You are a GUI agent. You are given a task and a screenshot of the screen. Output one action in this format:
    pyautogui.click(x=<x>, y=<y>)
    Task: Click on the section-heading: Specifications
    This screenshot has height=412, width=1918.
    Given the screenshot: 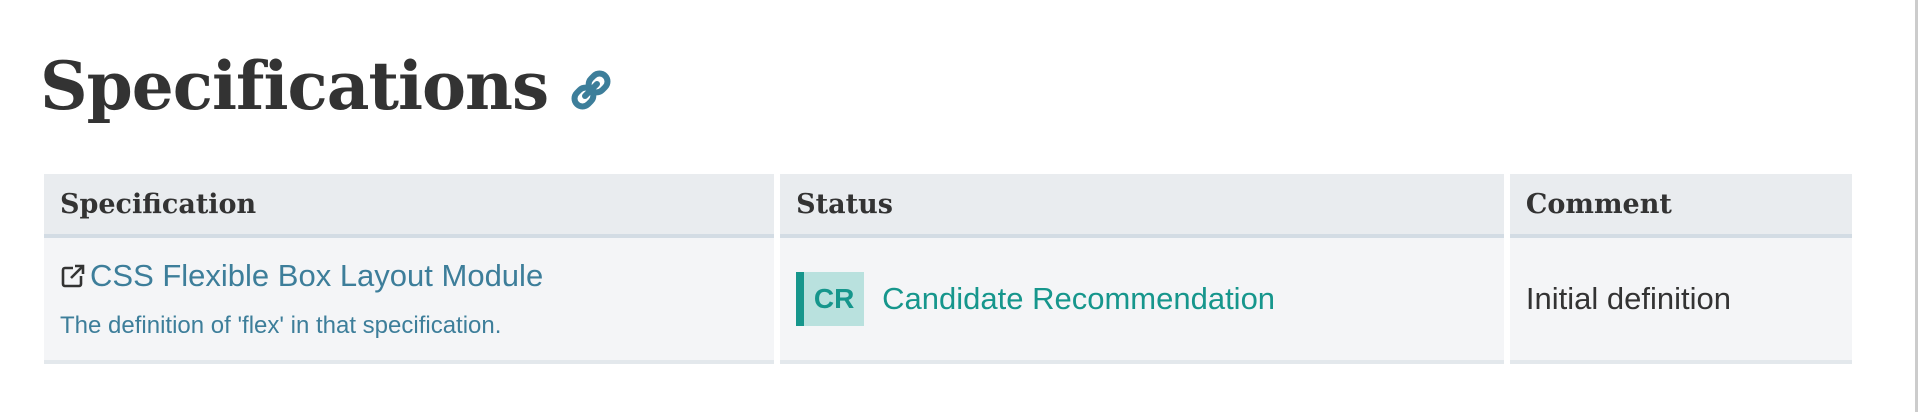 What is the action you would take?
    pyautogui.click(x=327, y=86)
    